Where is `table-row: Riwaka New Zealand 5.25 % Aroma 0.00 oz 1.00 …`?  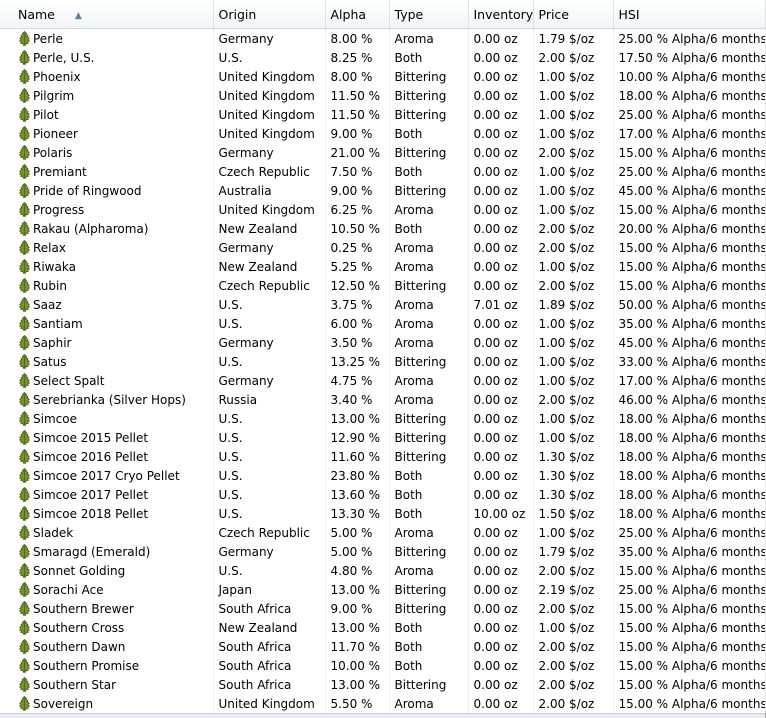 table-row: Riwaka New Zealand 5.25 % Aroma 0.00 oz 1.00 … is located at coordinates (383, 266).